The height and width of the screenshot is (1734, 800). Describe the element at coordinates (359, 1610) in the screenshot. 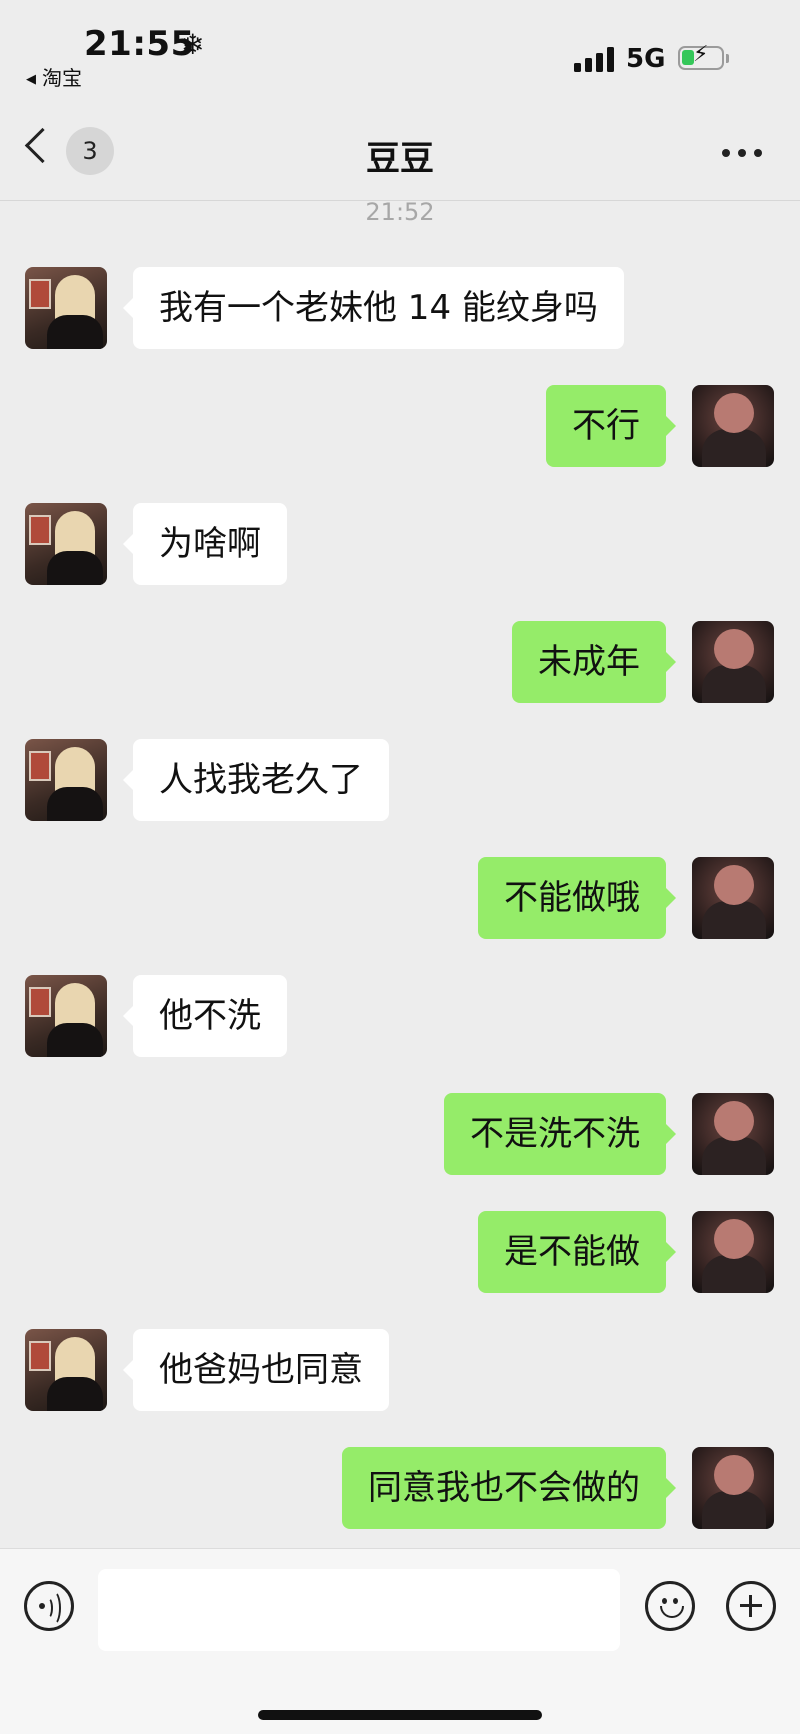

I see `message-input` at that location.